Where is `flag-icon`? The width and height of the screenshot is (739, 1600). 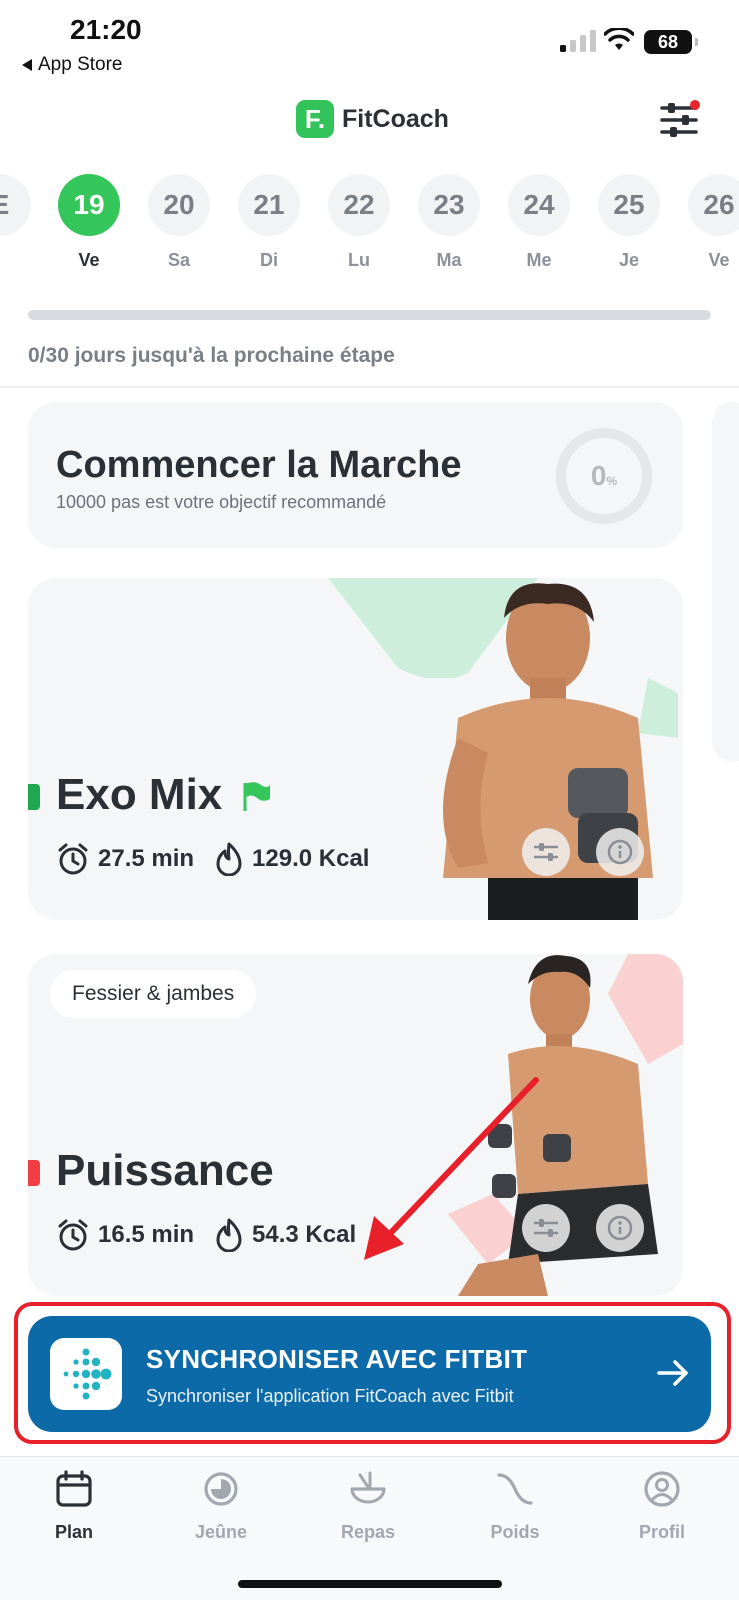
flag-icon is located at coordinates (256, 797).